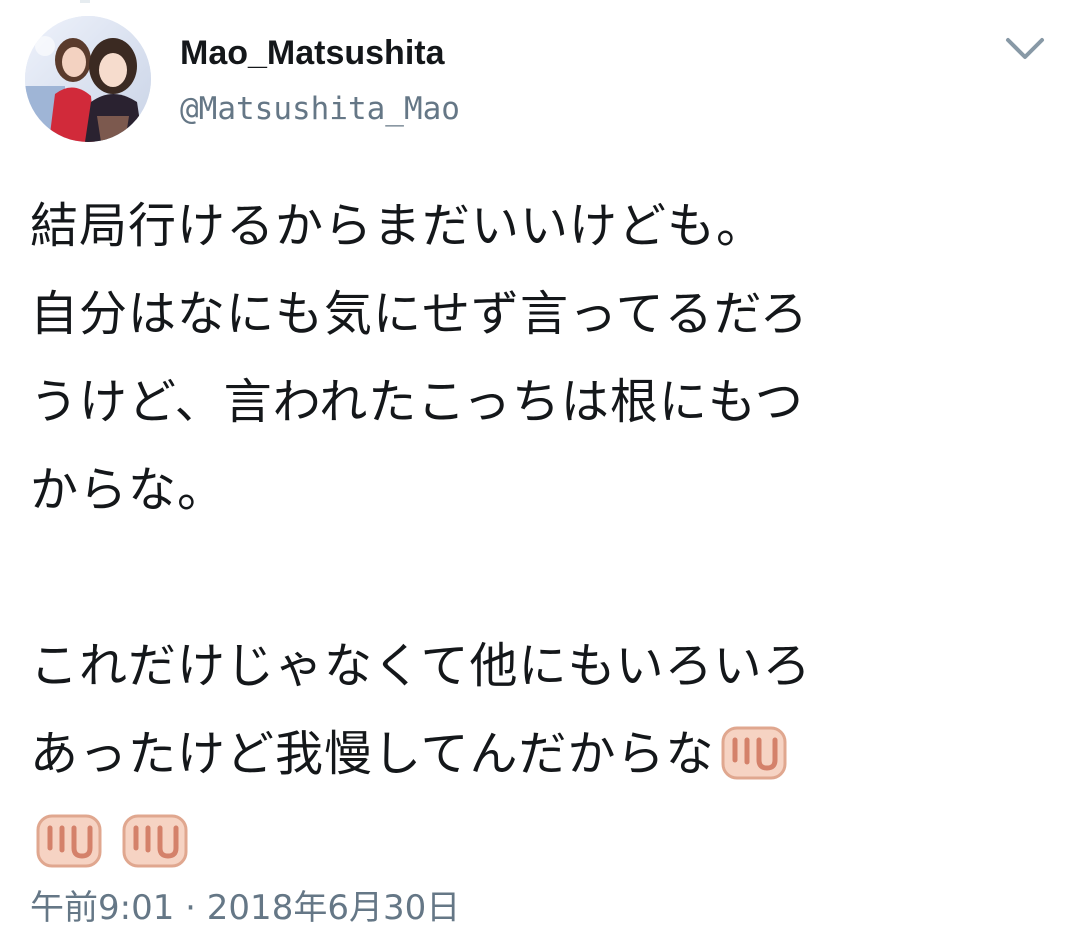 The width and height of the screenshot is (1079, 942). What do you see at coordinates (398, 226) in the screenshot?
I see `tweet-line: 結局行けるからまだいいけども。` at bounding box center [398, 226].